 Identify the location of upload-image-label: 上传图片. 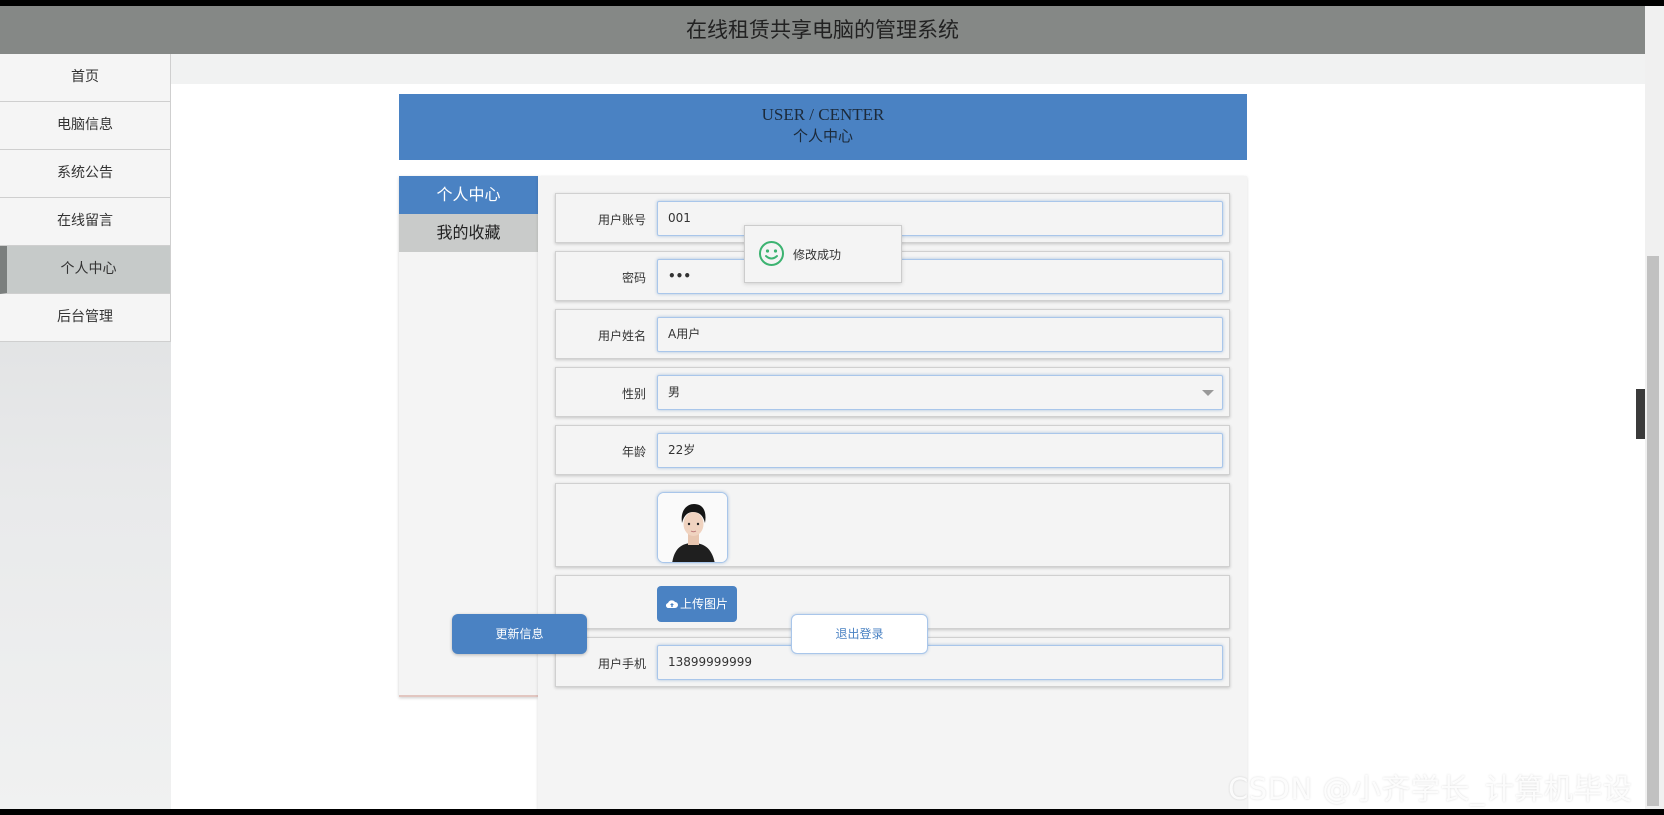
(703, 604).